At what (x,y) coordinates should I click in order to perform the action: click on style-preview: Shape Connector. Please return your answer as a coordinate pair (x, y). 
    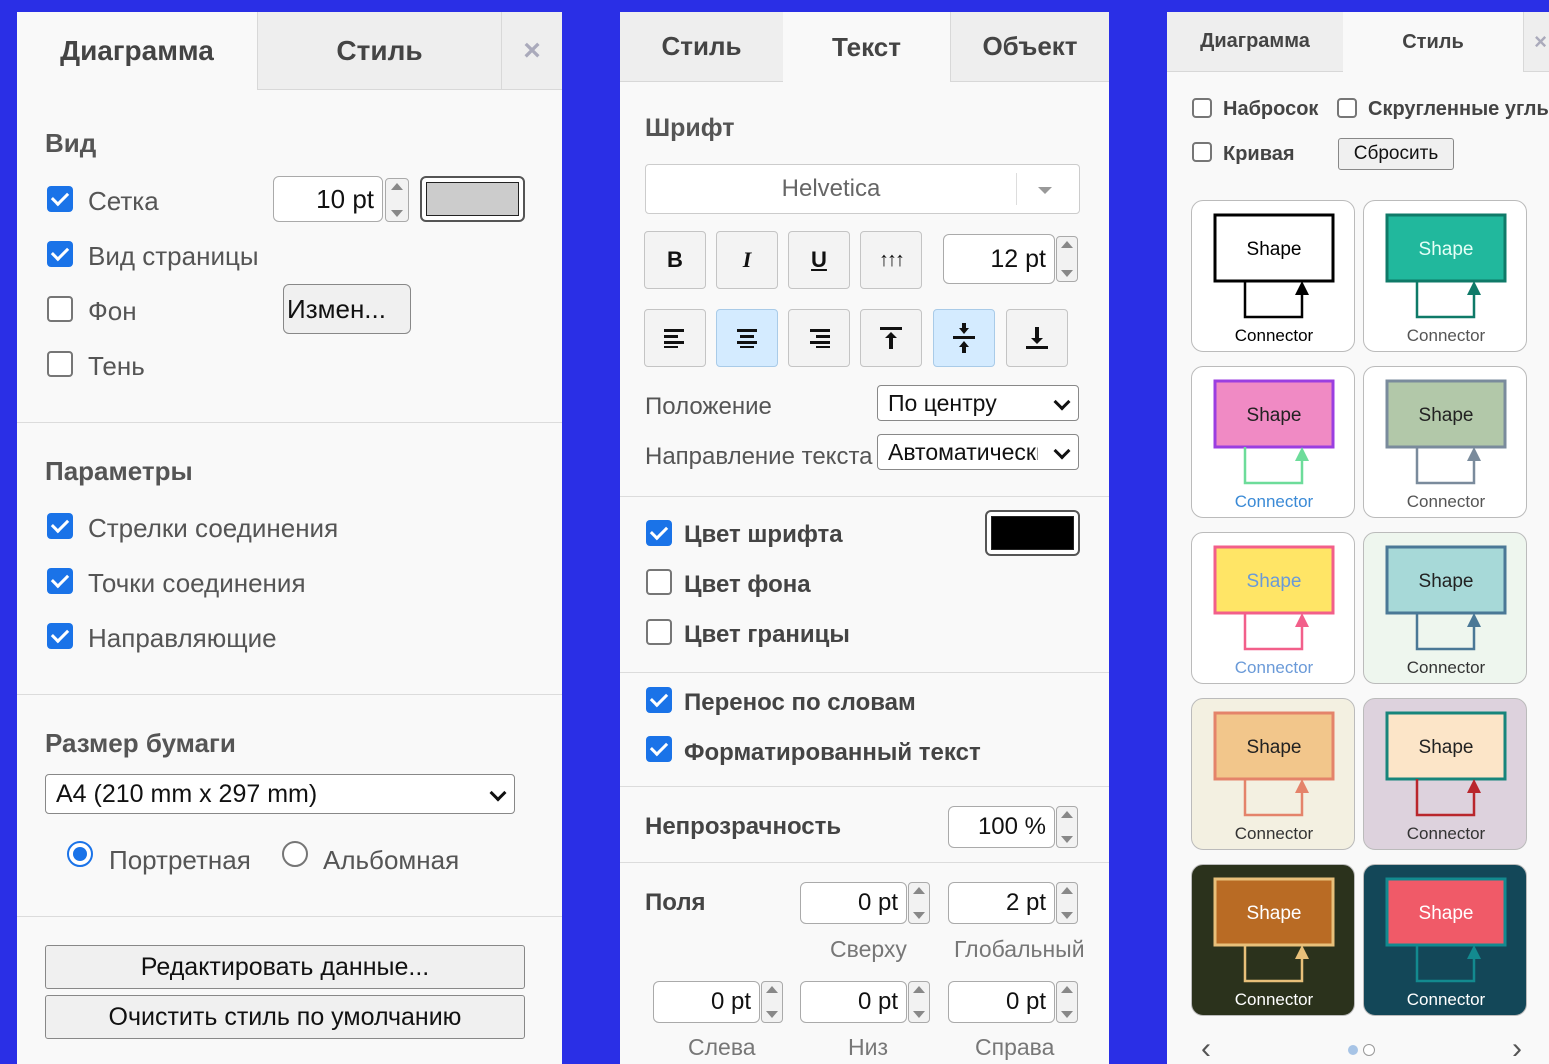
    Looking at the image, I should click on (1446, 611).